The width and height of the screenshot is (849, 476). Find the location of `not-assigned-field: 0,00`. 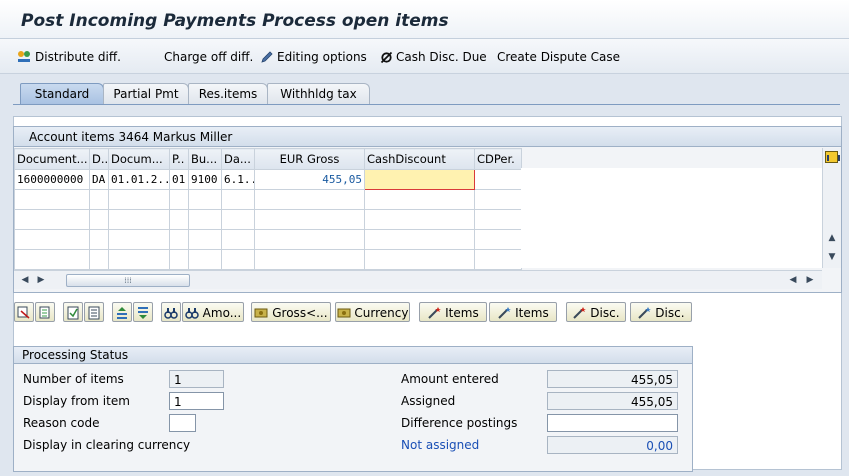

not-assigned-field: 0,00 is located at coordinates (612, 445).